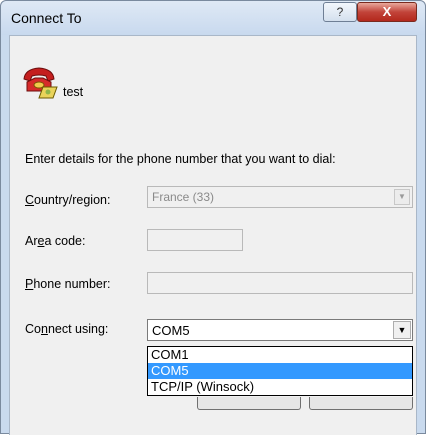 The height and width of the screenshot is (435, 426). Describe the element at coordinates (31, 241) in the screenshot. I see `label-part: Ar` at that location.